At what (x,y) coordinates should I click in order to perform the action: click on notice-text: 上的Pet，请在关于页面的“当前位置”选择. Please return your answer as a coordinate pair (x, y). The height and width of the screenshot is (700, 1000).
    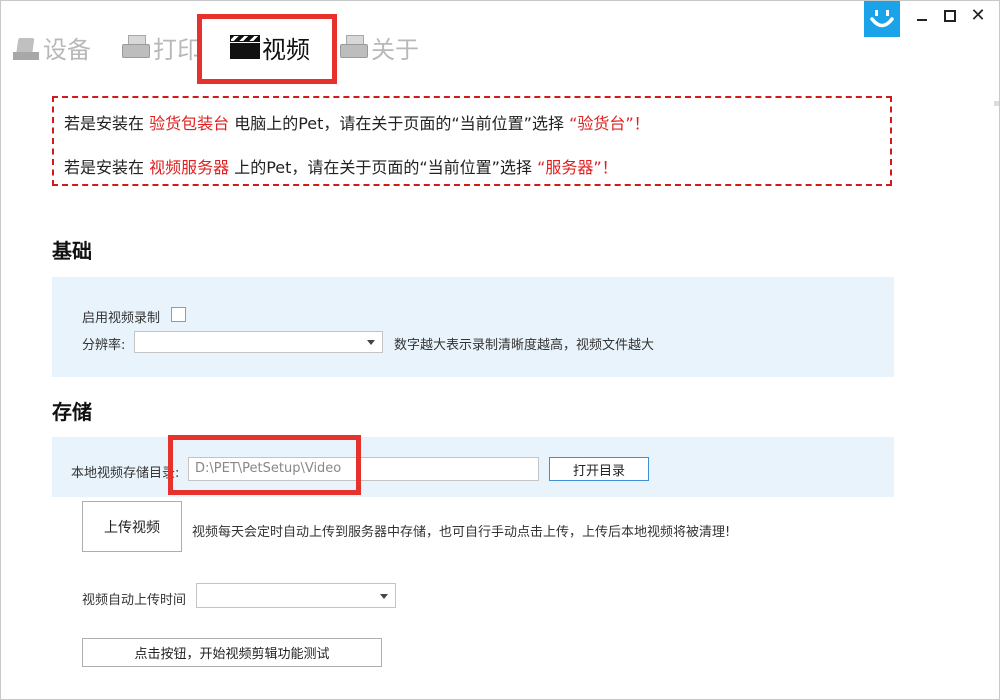
    Looking at the image, I should click on (383, 167).